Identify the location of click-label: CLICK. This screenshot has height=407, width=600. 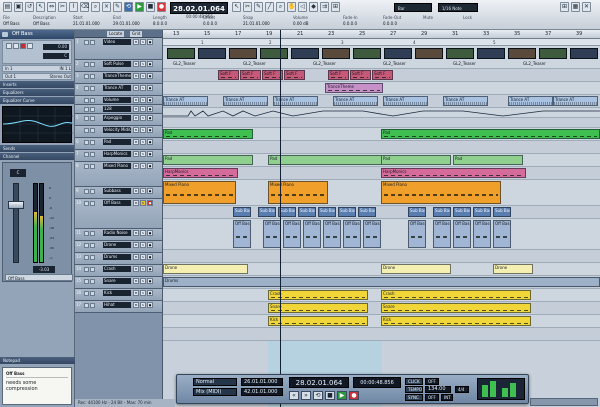
(414, 381).